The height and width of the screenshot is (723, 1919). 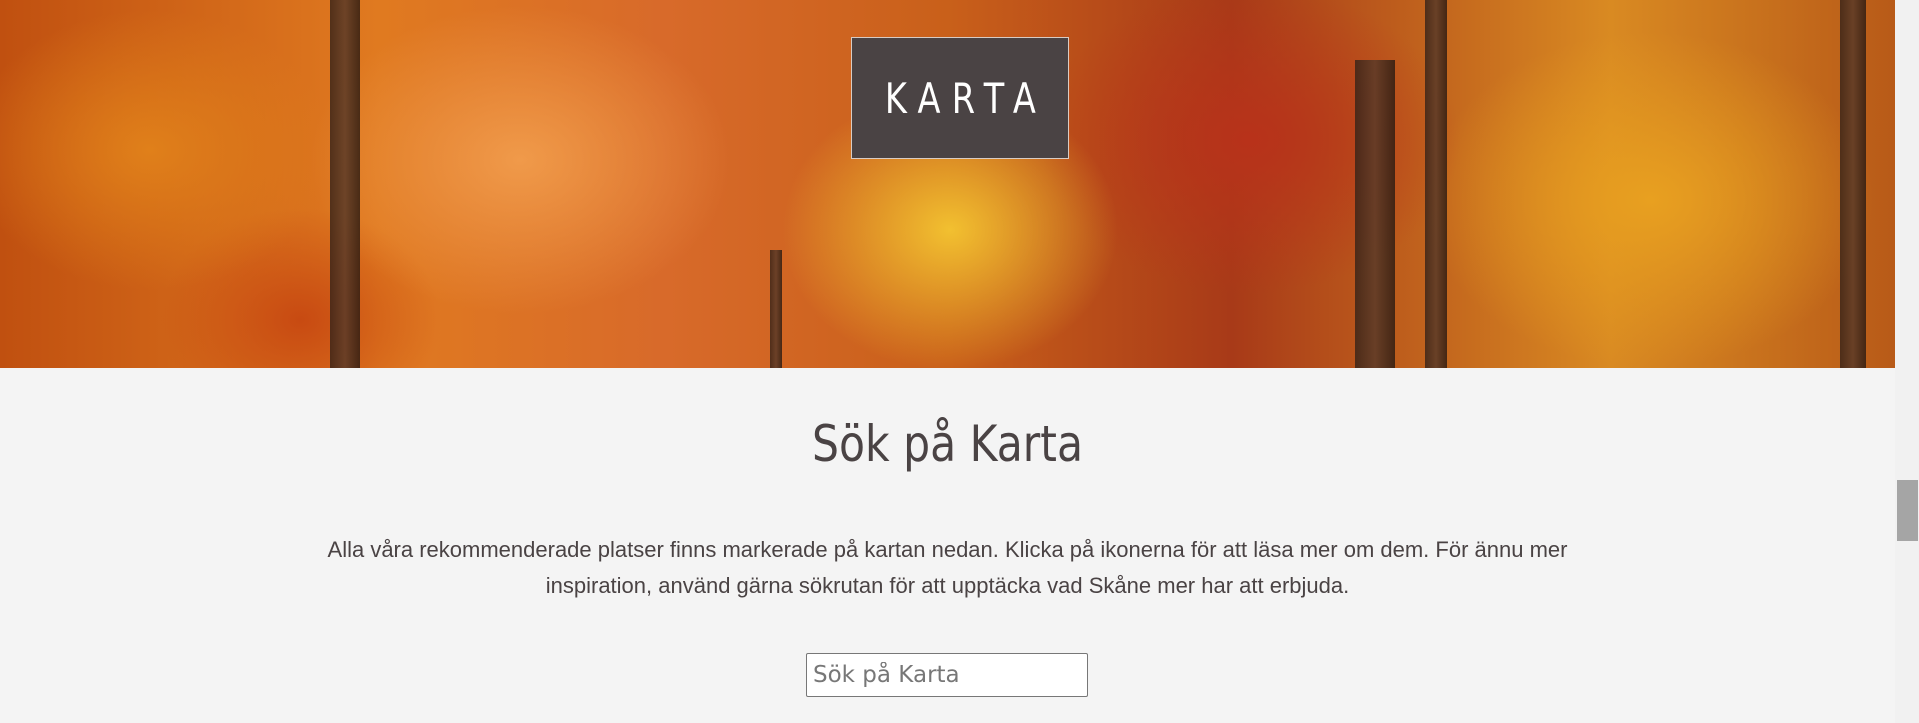 What do you see at coordinates (1907, 510) in the screenshot?
I see `scrollbar-thumb` at bounding box center [1907, 510].